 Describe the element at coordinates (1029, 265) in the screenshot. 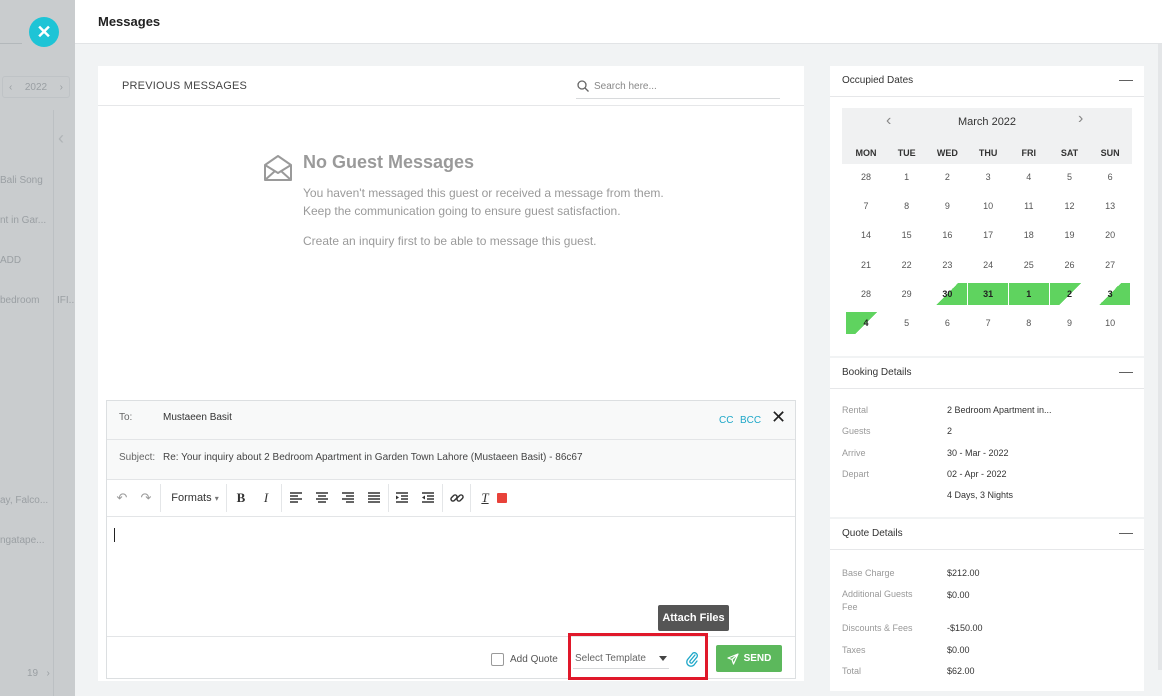

I see `calendar-day: 25` at that location.